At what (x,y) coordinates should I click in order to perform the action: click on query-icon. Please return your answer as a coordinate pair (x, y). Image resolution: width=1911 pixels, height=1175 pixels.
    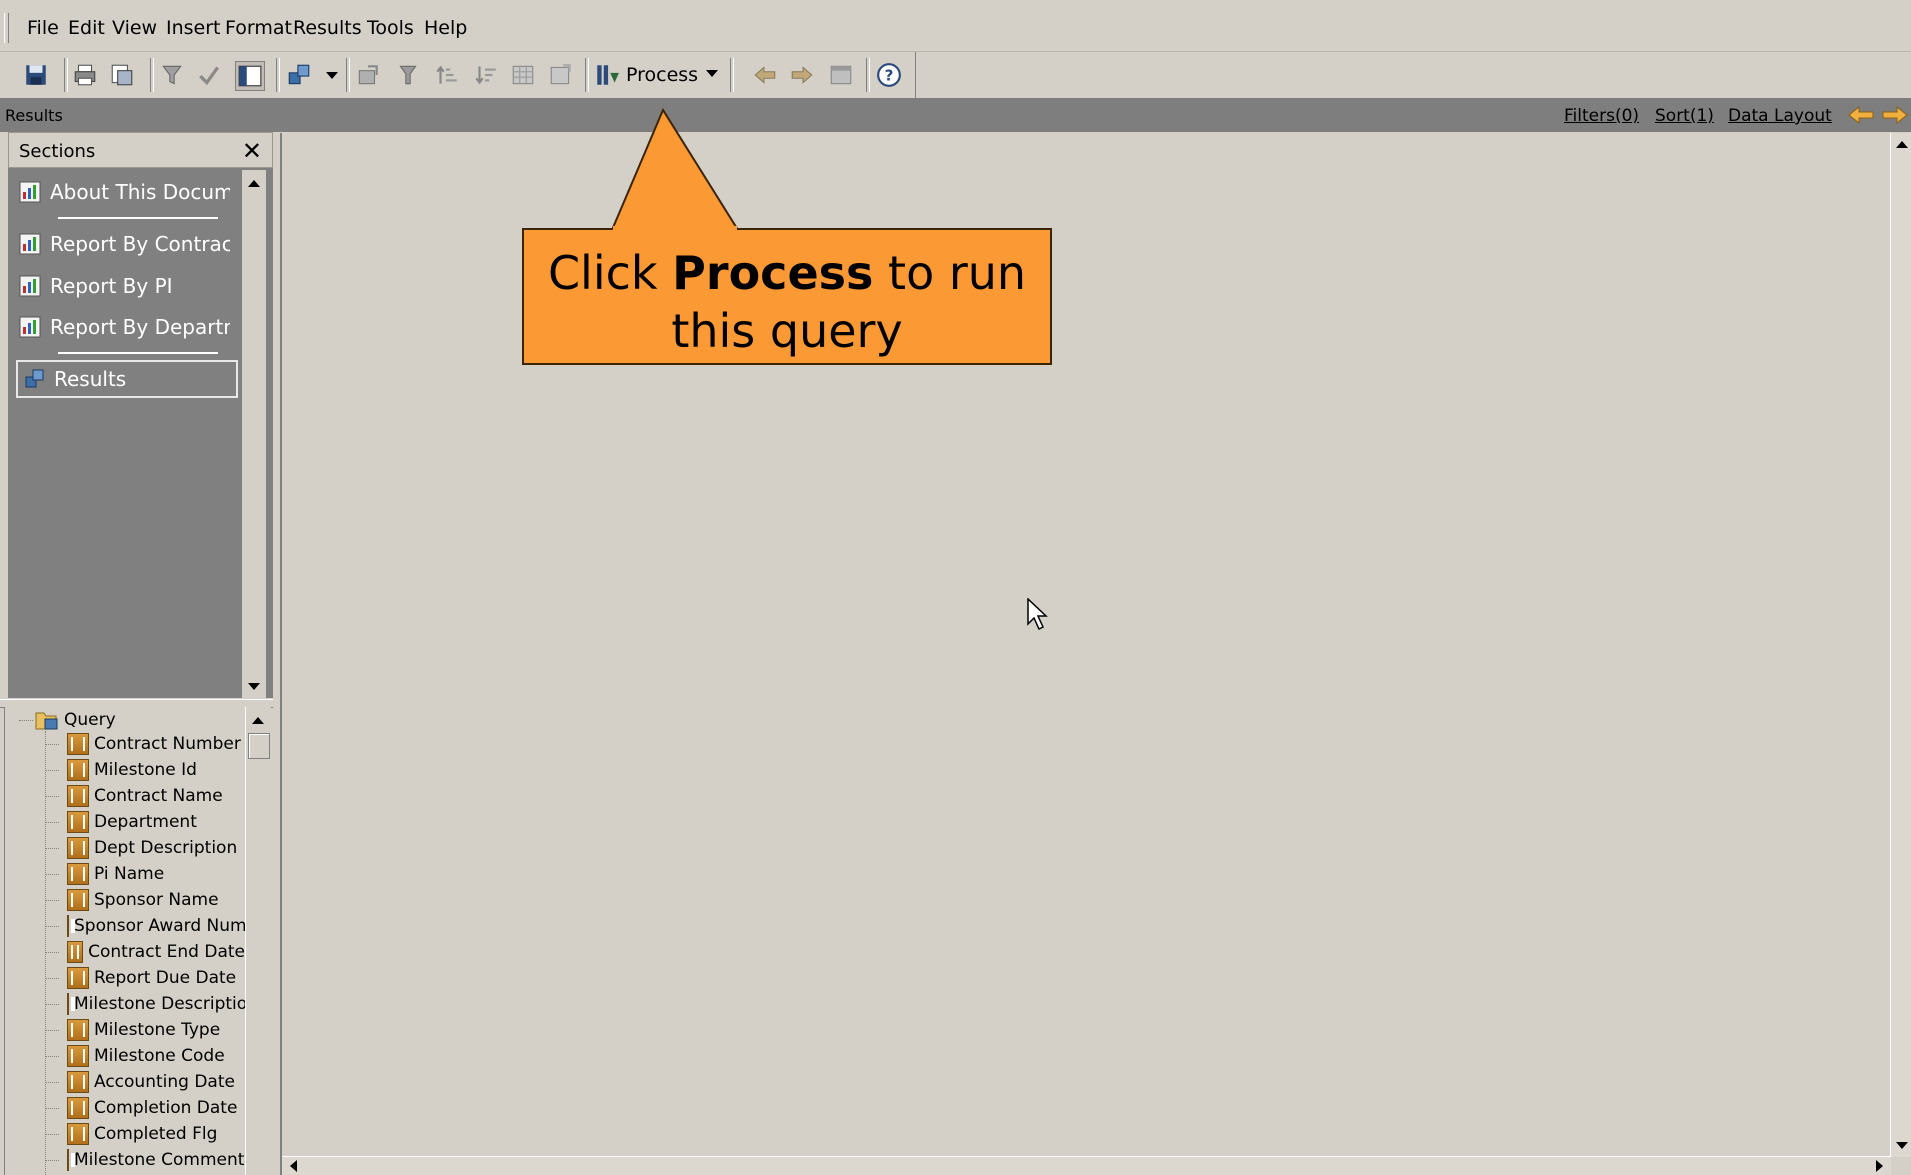
    Looking at the image, I should click on (172, 75).